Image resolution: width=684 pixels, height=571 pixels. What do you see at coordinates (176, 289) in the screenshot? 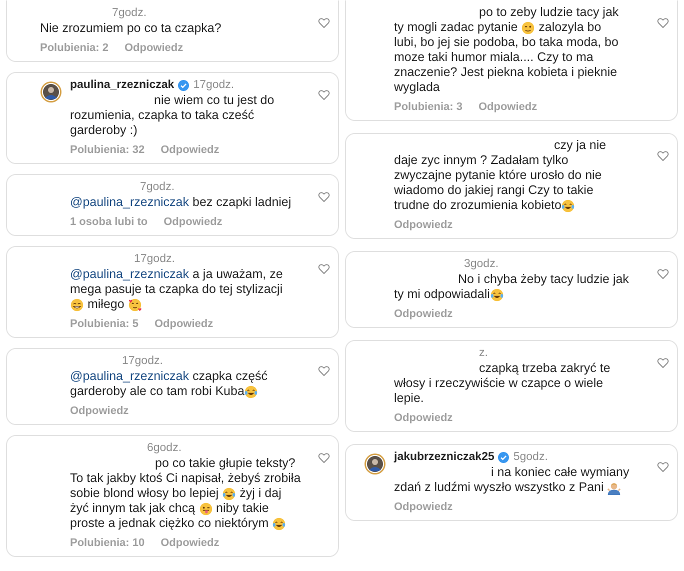
I see `comment-text: @paulina_rzezniczak a ja uważam, ze mega pasuje ta czapka do tej stylizacji miłego` at bounding box center [176, 289].